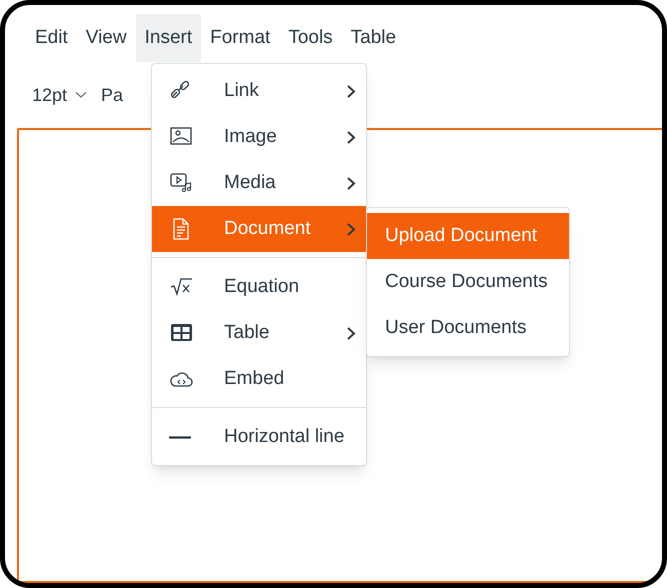  I want to click on menu-option: Image, so click(259, 137).